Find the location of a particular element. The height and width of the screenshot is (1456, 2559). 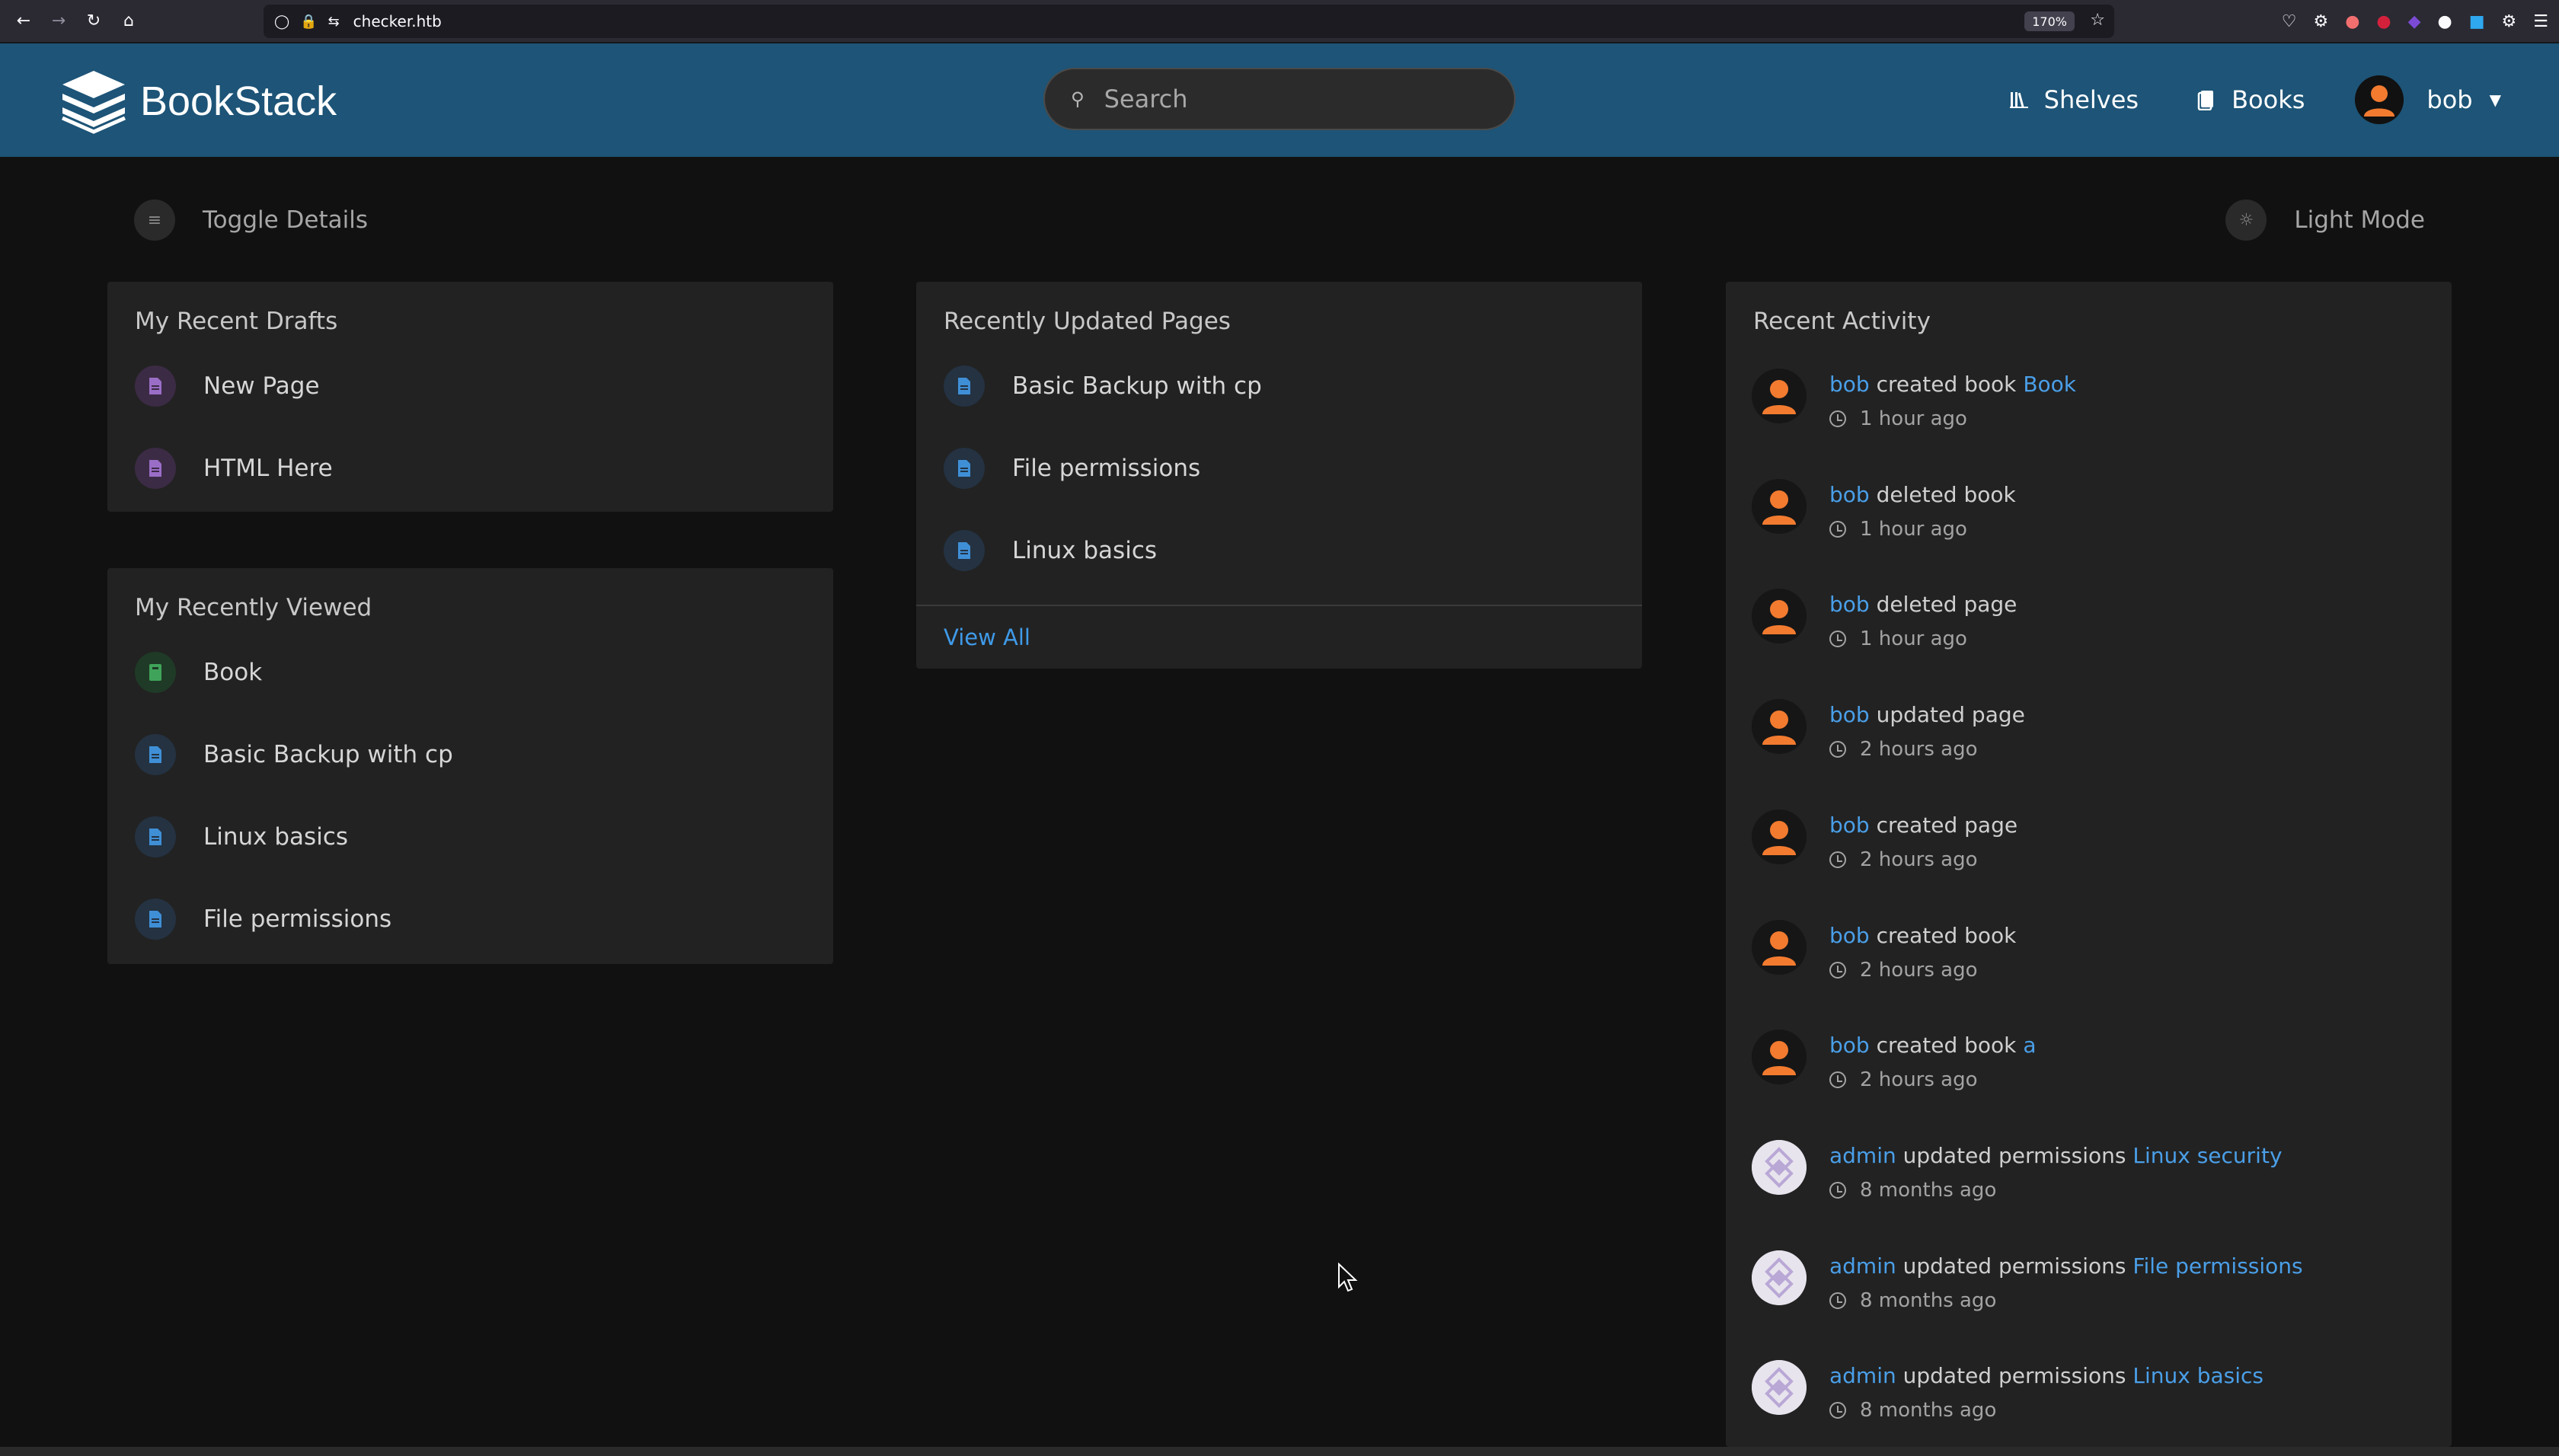

lock-icon: 🔒 is located at coordinates (308, 22).